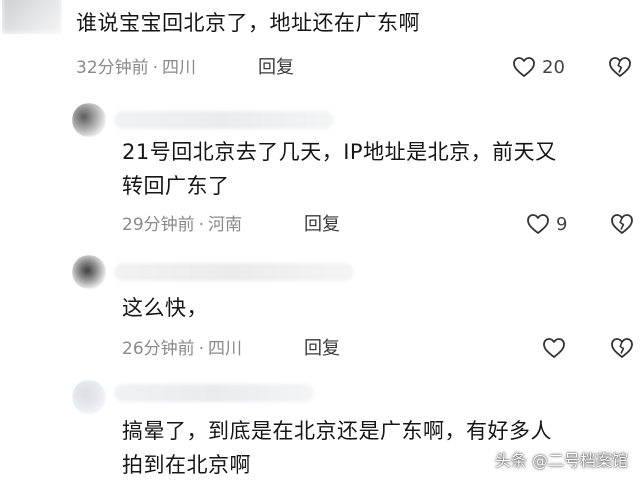  What do you see at coordinates (553, 67) in the screenshot?
I see `like-count: 20` at bounding box center [553, 67].